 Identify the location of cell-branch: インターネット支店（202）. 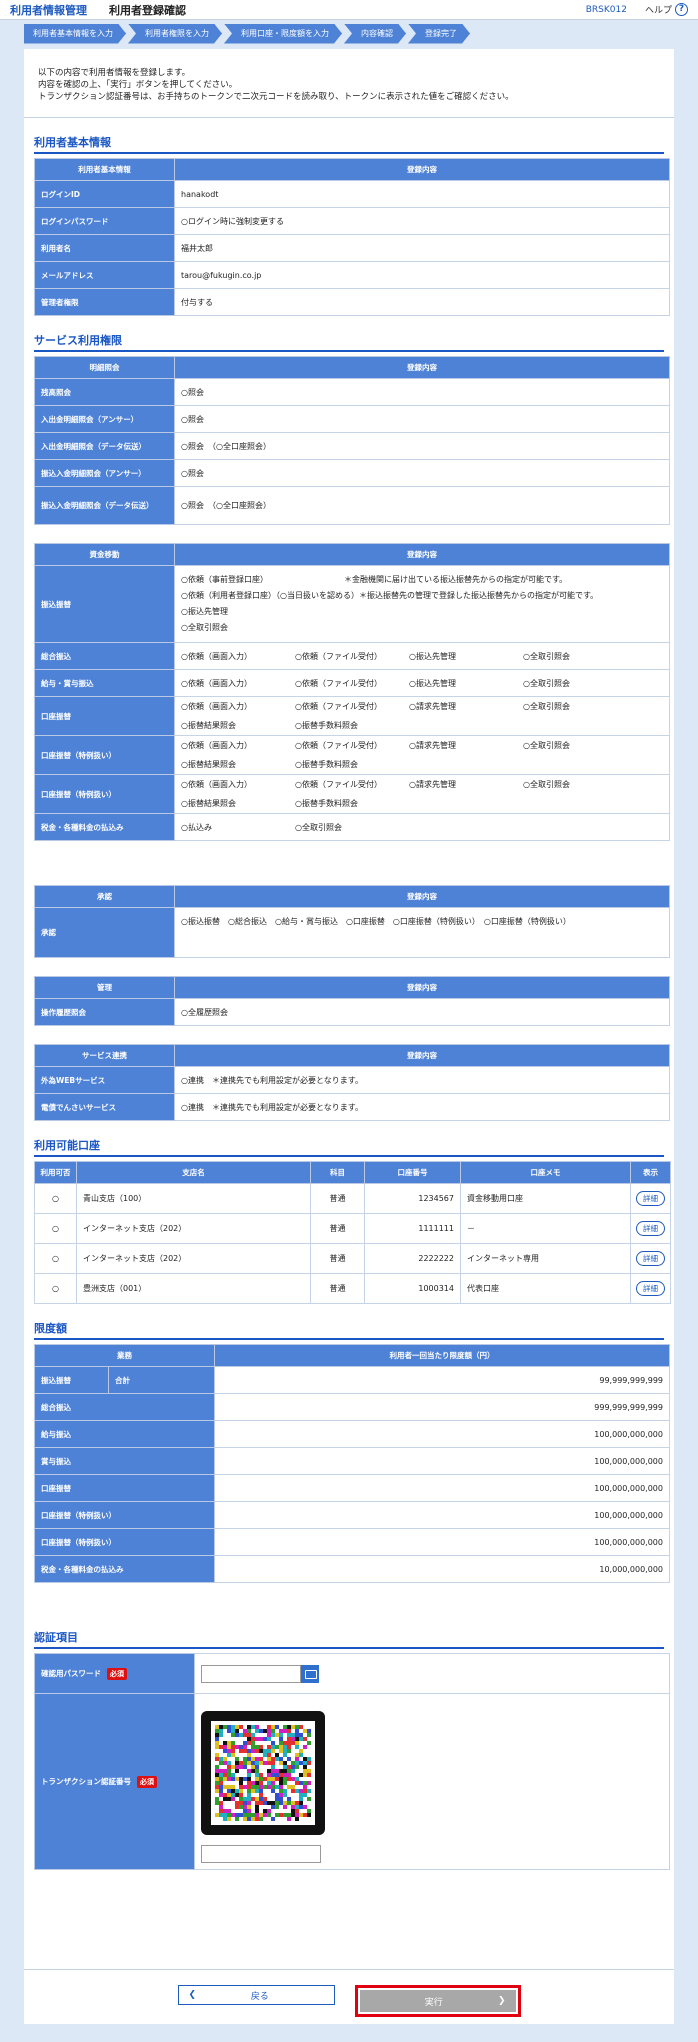
(193, 1228).